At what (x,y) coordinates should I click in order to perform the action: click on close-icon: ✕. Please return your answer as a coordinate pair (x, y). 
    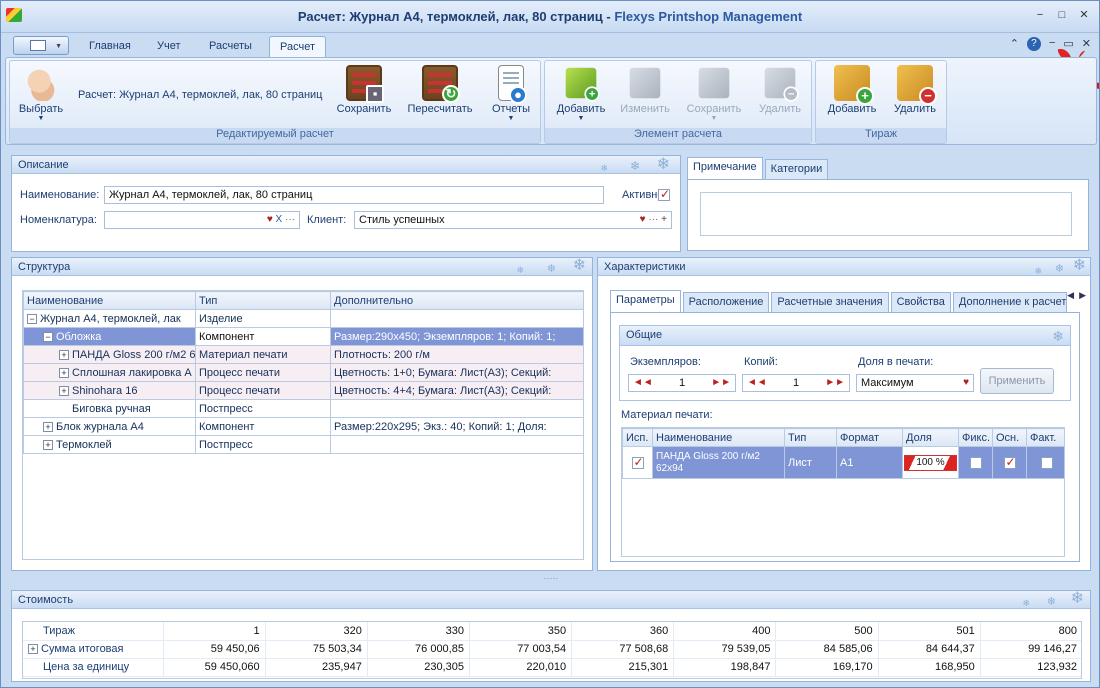
    Looking at the image, I should click on (1084, 15).